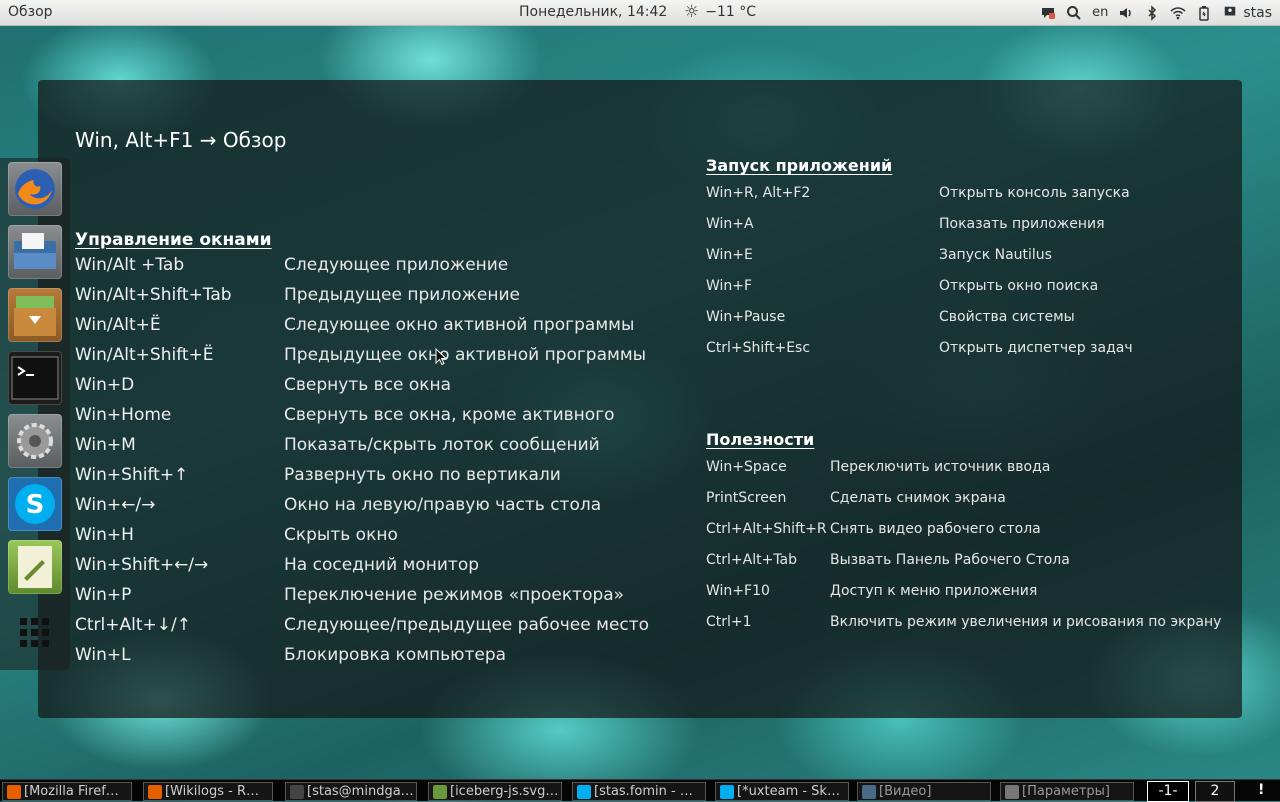 The height and width of the screenshot is (802, 1280). I want to click on shortcut-description: Доступ к меню приложения, so click(934, 591).